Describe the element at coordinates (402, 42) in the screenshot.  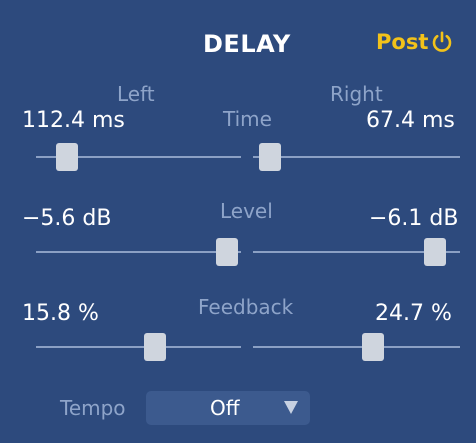
I see `post-label: Post` at that location.